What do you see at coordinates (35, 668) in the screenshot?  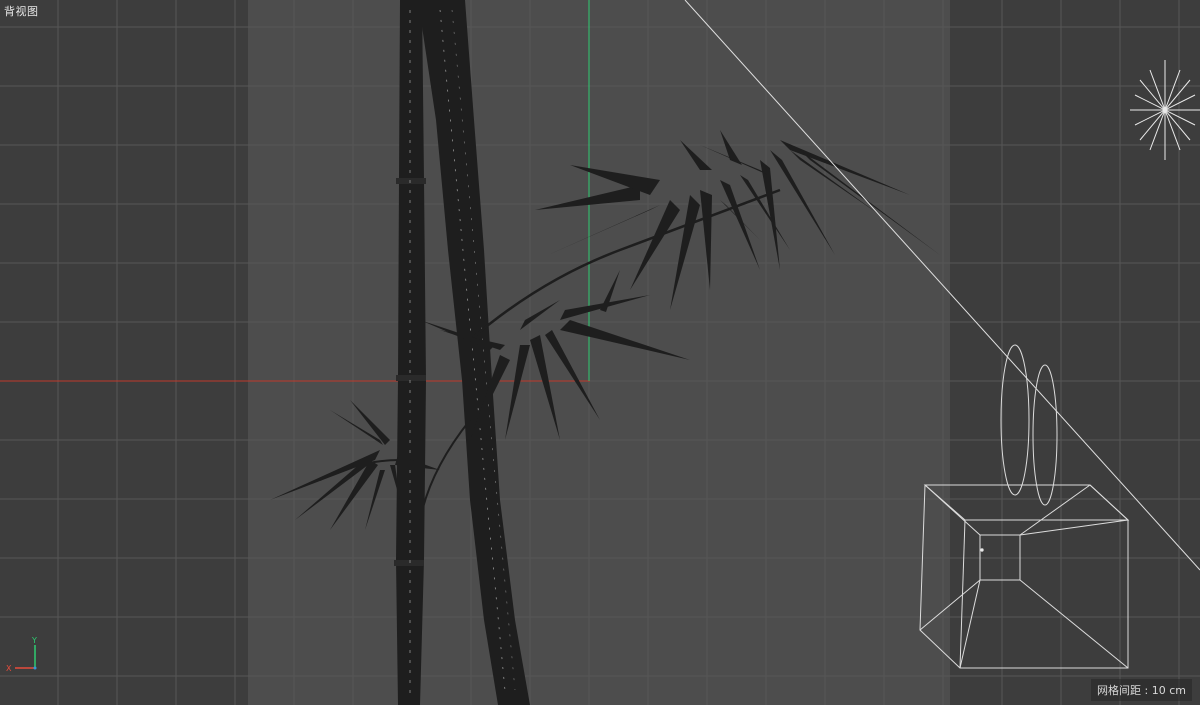 I see `gizmo-origin` at bounding box center [35, 668].